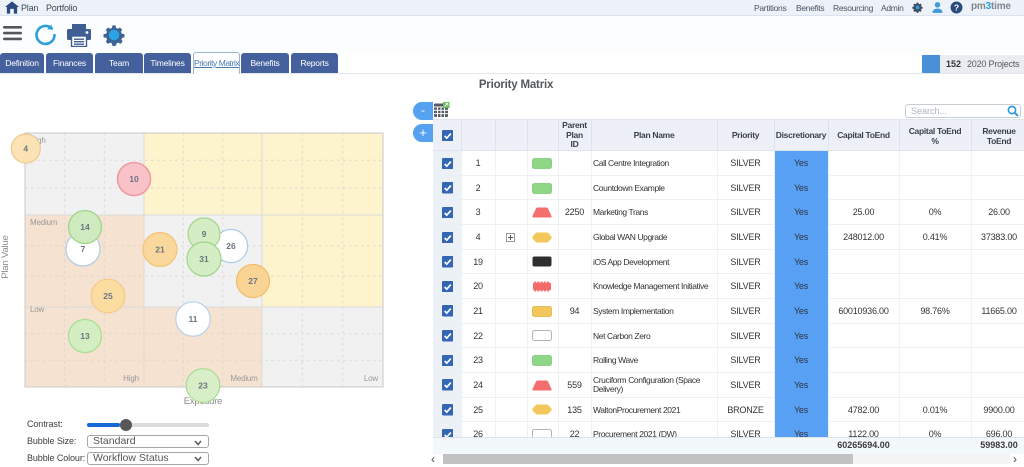 This screenshot has width=1024, height=467. Describe the element at coordinates (83, 249) in the screenshot. I see `svg-text: 7` at that location.